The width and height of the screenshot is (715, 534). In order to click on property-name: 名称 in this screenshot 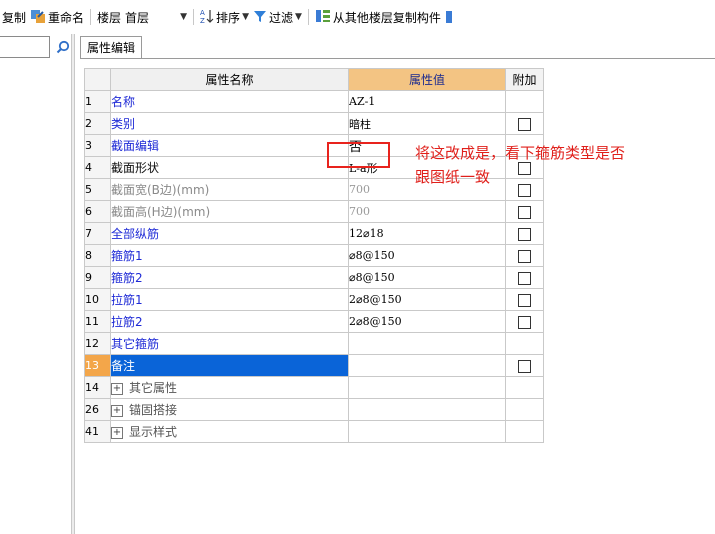, I will do `click(229, 101)`.